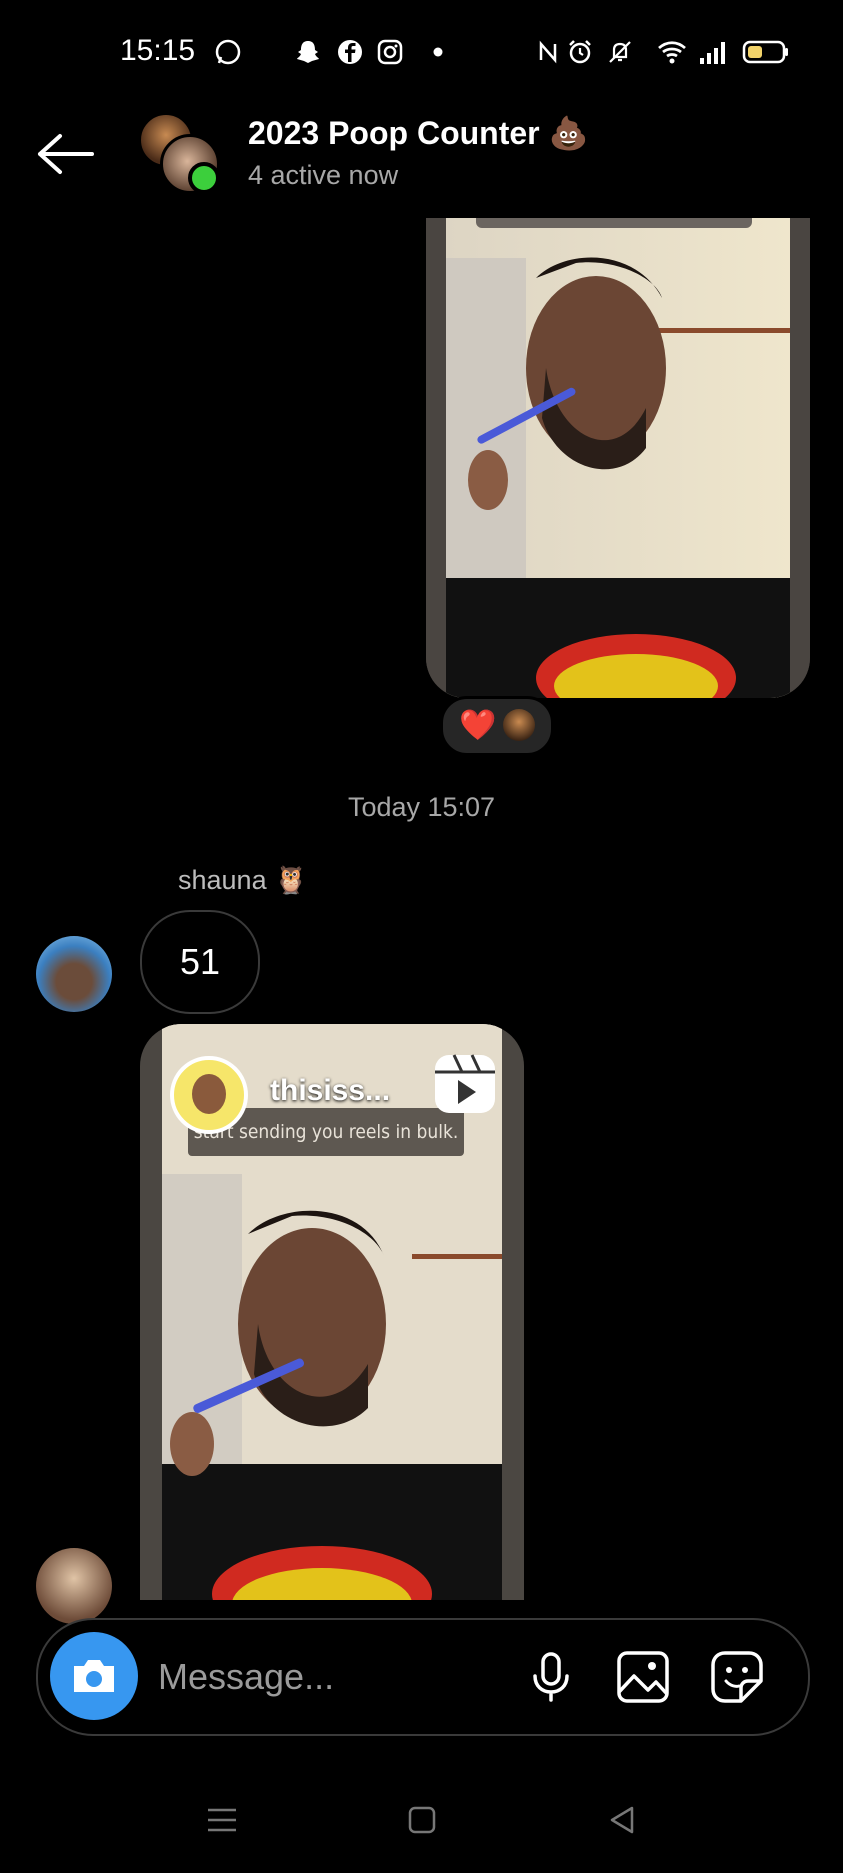 The width and height of the screenshot is (843, 1873). Describe the element at coordinates (712, 53) in the screenshot. I see `signal-icon` at that location.